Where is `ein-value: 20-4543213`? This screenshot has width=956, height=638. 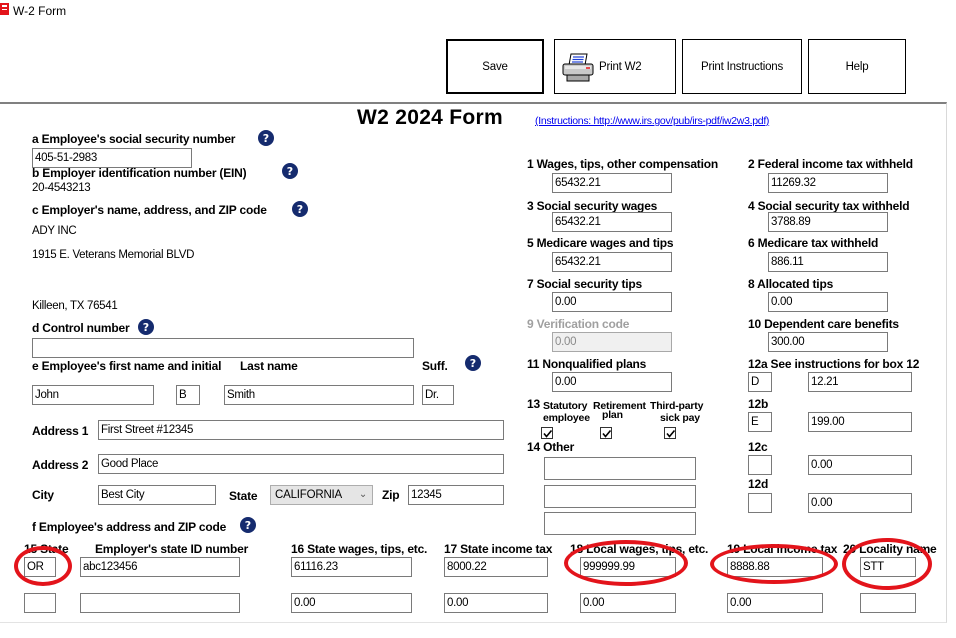 ein-value: 20-4543213 is located at coordinates (61, 188).